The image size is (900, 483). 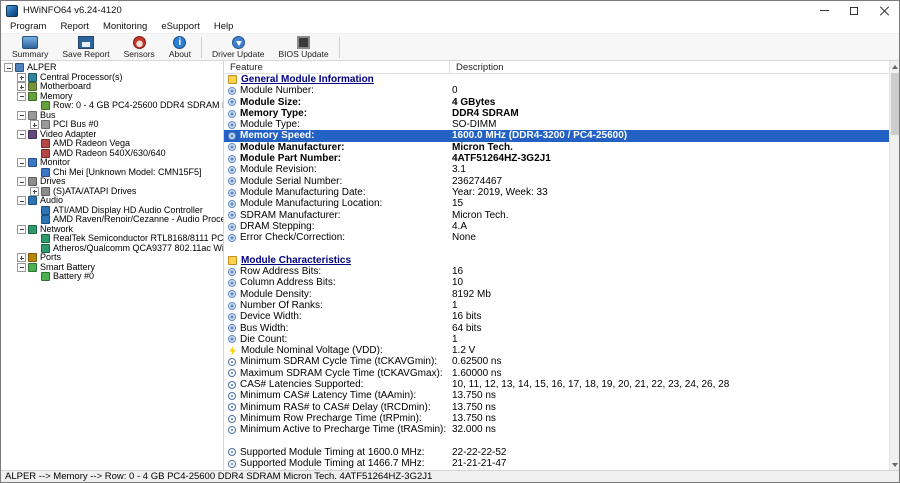 What do you see at coordinates (556, 158) in the screenshot?
I see `table-row: Module Part Number: 4ATF51264HZ-3G2J1` at bounding box center [556, 158].